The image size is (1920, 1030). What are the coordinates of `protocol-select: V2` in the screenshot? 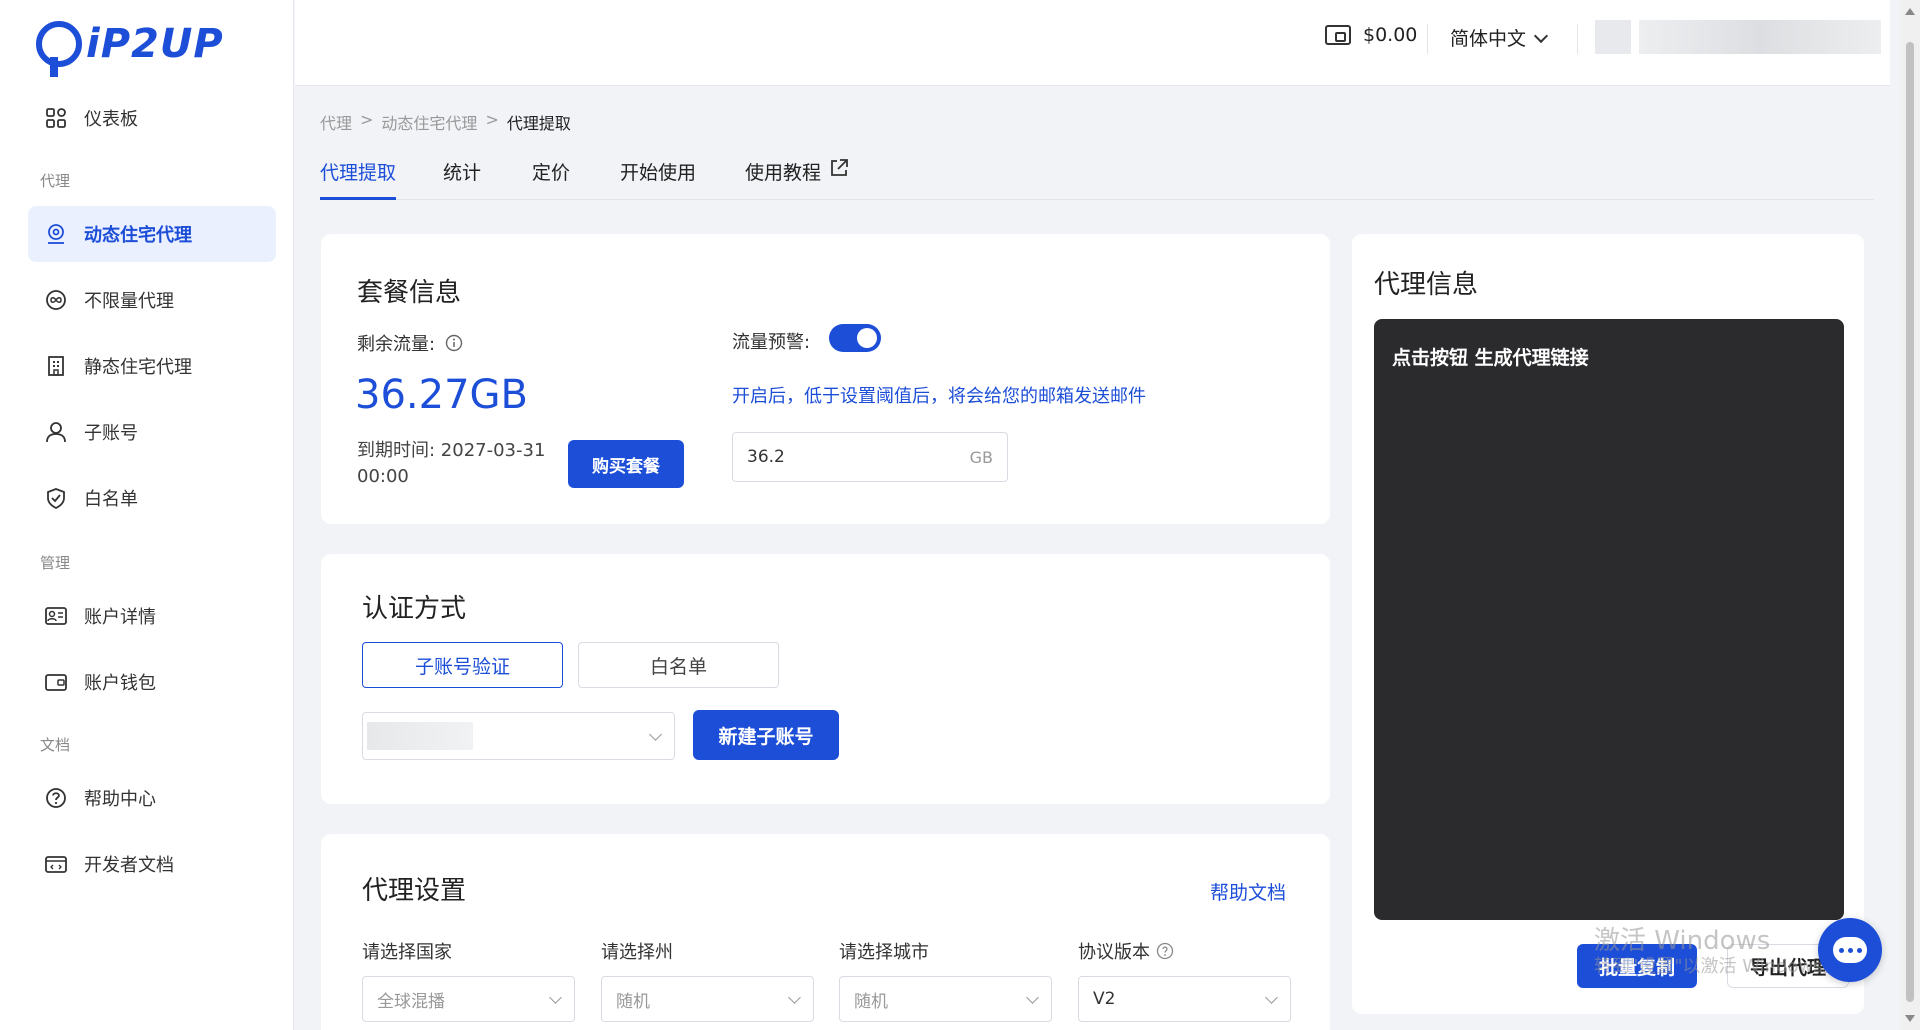 It's located at (1184, 999).